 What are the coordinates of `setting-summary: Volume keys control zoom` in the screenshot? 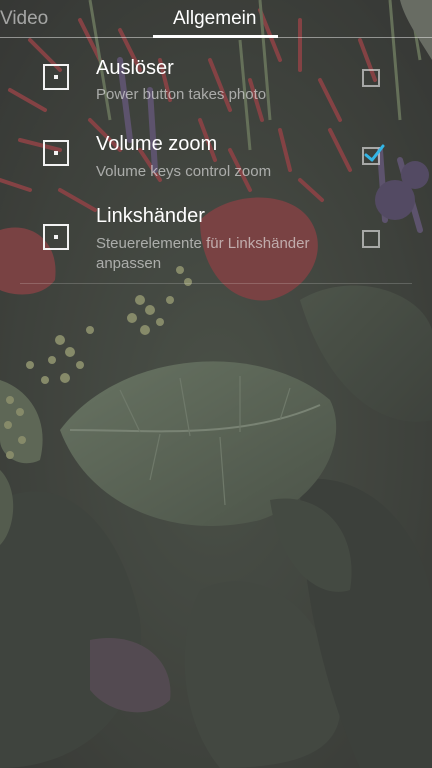 It's located at (184, 171).